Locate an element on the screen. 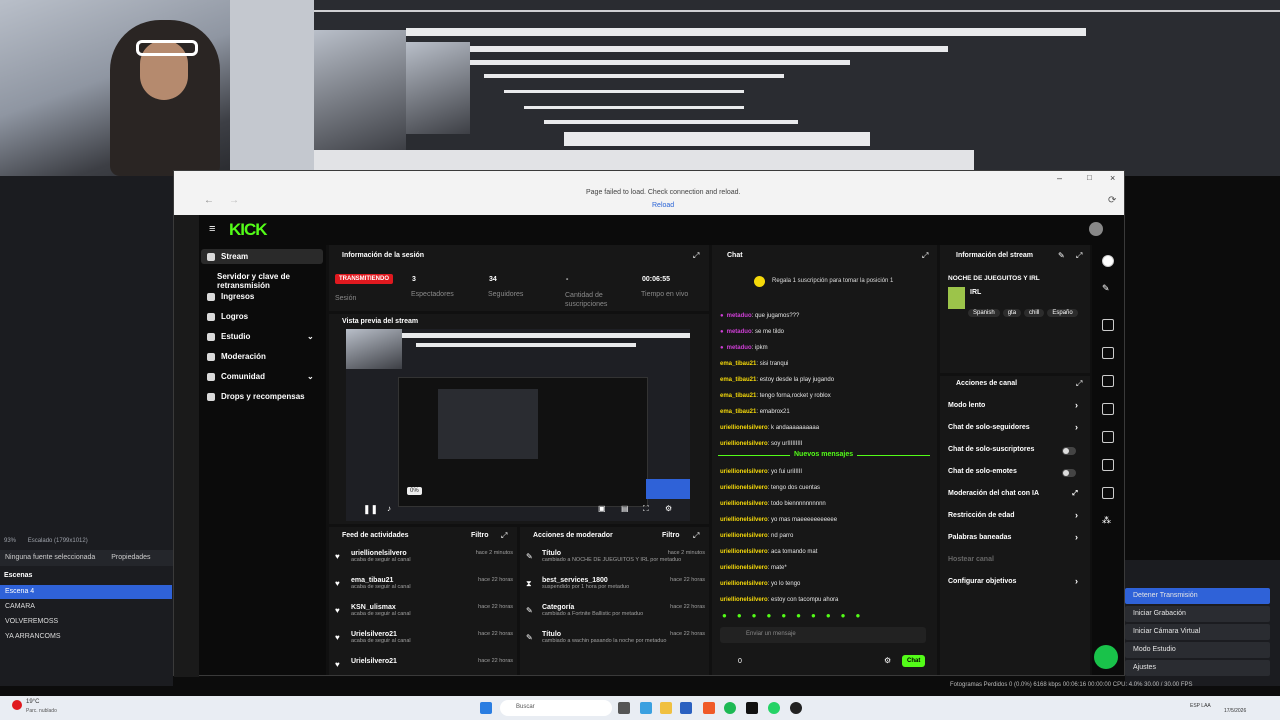 The width and height of the screenshot is (1280, 720). bolt-icon is located at coordinates (1108, 353).